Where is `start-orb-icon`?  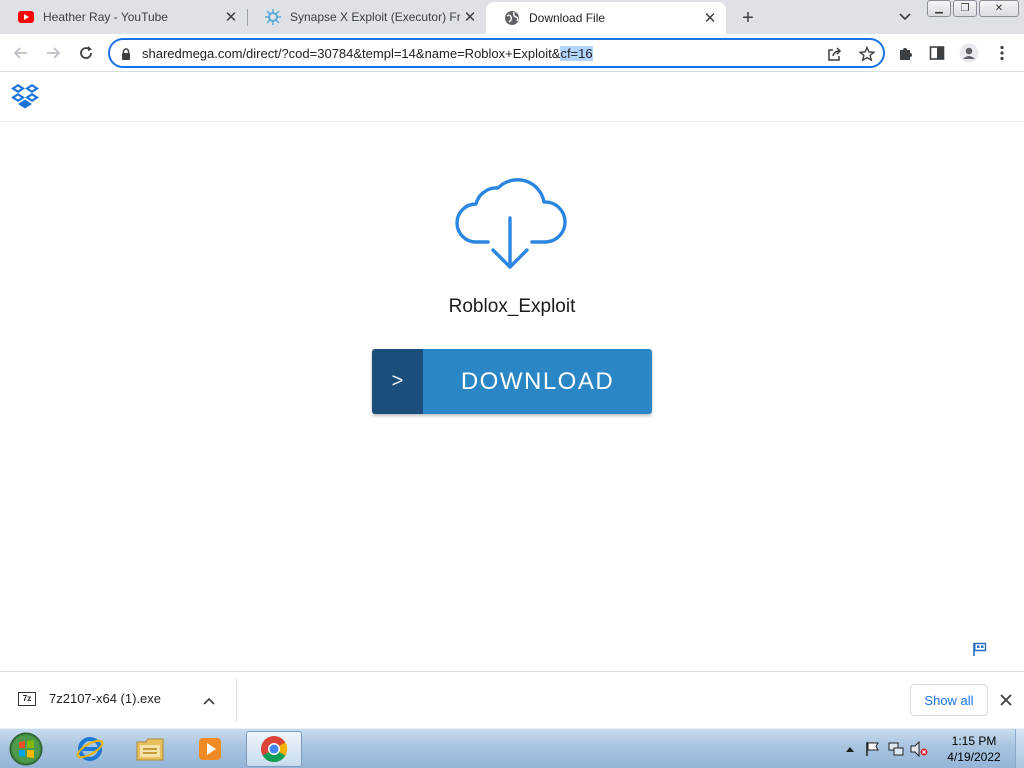 start-orb-icon is located at coordinates (26, 749).